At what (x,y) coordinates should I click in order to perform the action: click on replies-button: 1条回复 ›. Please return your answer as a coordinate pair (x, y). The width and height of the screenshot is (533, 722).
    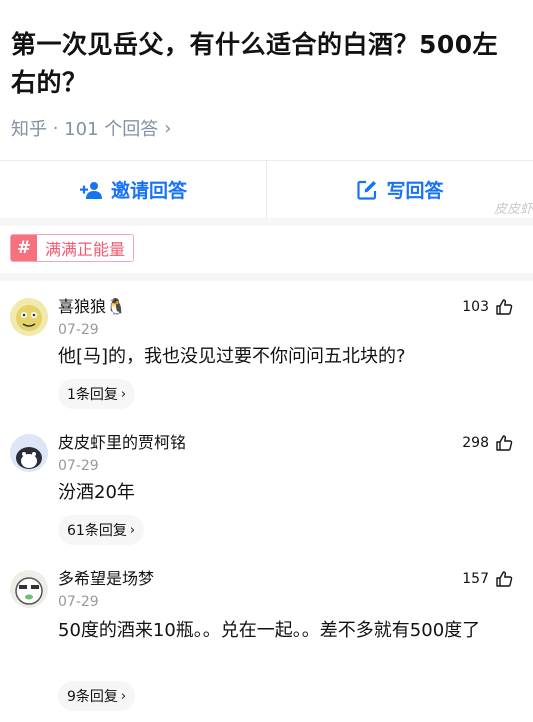
    Looking at the image, I should click on (97, 394).